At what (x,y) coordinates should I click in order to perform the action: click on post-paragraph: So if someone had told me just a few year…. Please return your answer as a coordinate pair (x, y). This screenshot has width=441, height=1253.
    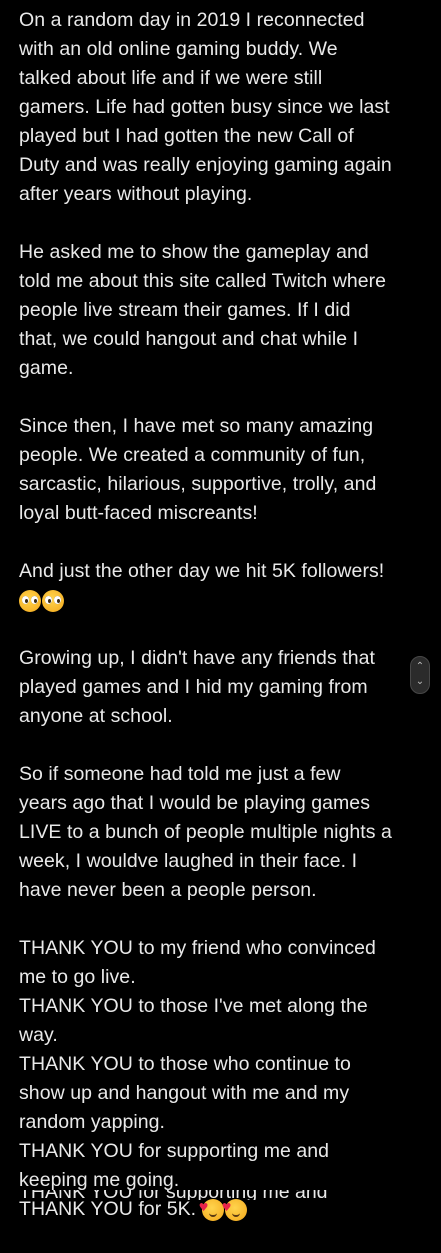
    Looking at the image, I should click on (224, 832).